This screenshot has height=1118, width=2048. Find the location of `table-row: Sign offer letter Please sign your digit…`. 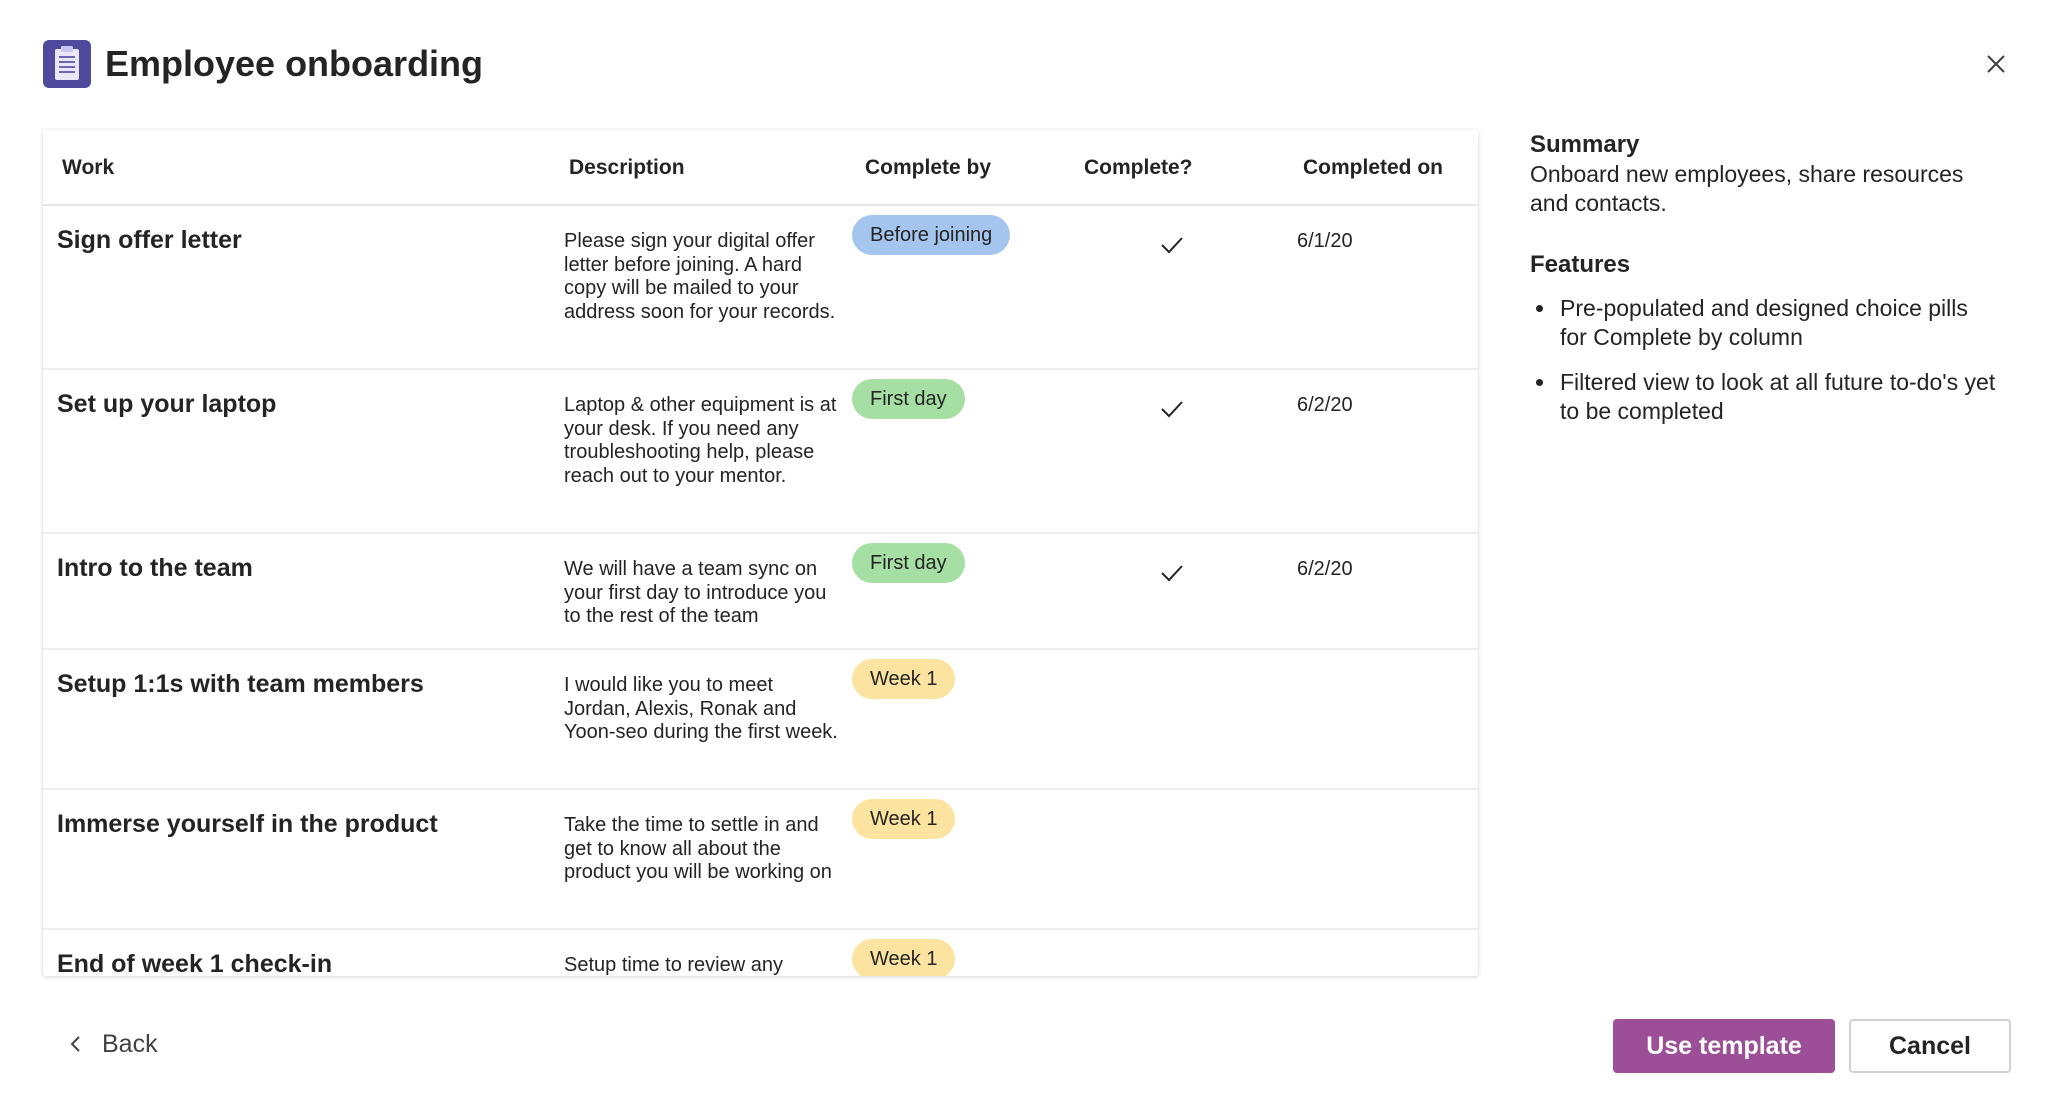

table-row: Sign offer letter Please sign your digit… is located at coordinates (760, 288).